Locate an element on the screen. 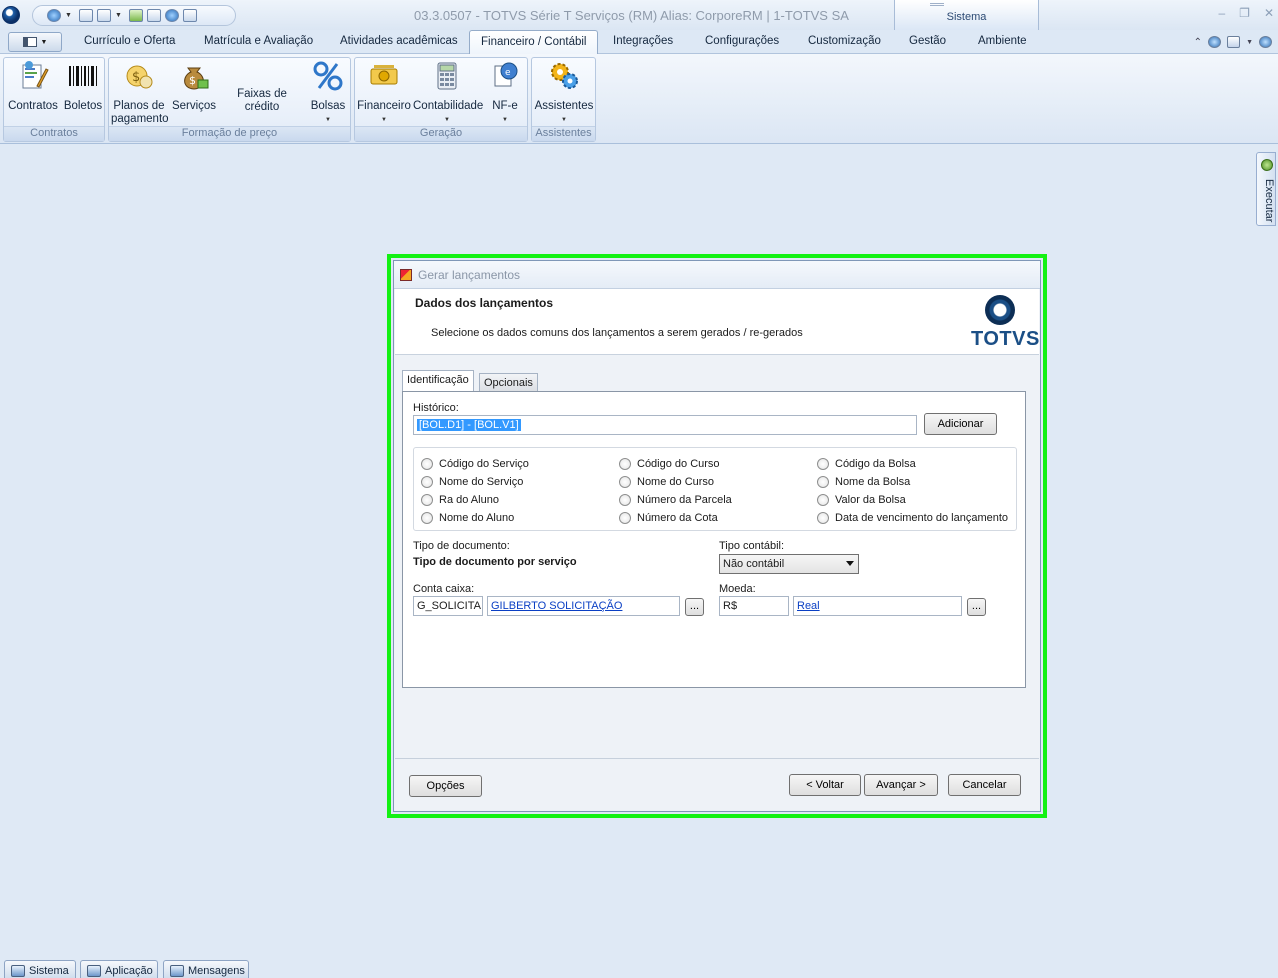 The image size is (1278, 978). payment-plan-icon: $ is located at coordinates (139, 77).